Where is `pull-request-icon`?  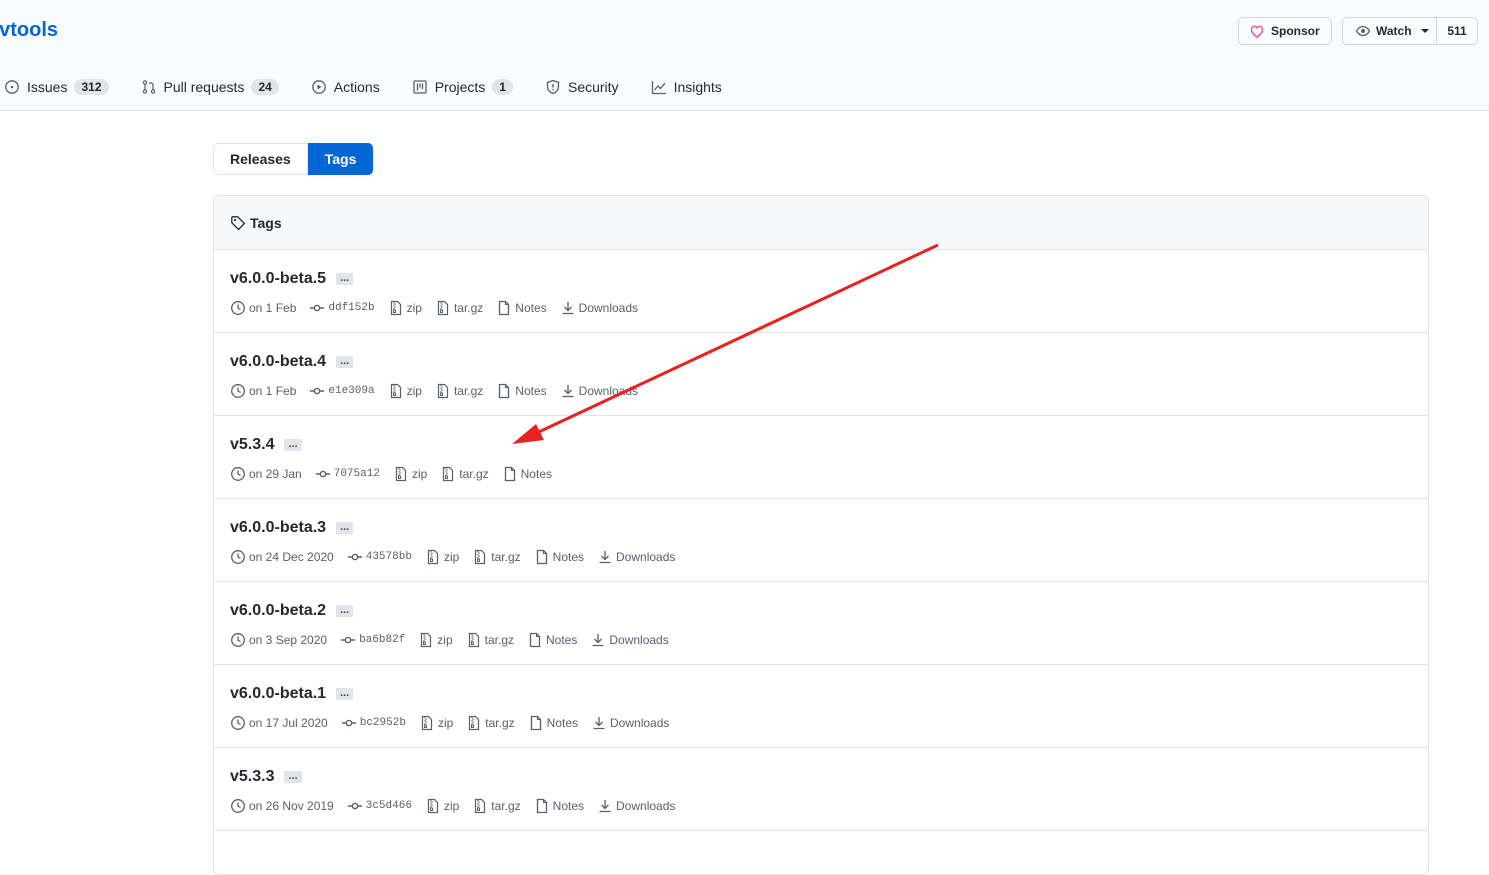
pull-request-icon is located at coordinates (149, 87).